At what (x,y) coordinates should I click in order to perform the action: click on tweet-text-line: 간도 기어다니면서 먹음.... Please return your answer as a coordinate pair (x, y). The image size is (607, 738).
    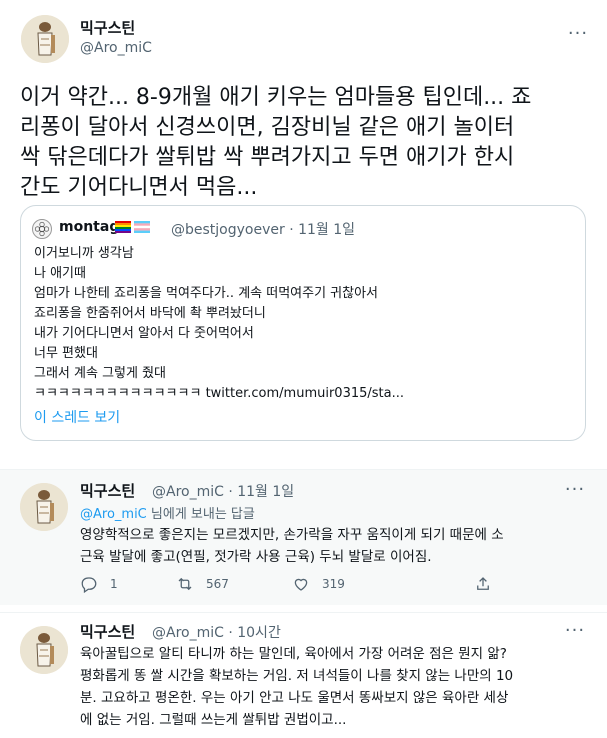
    Looking at the image, I should click on (139, 187).